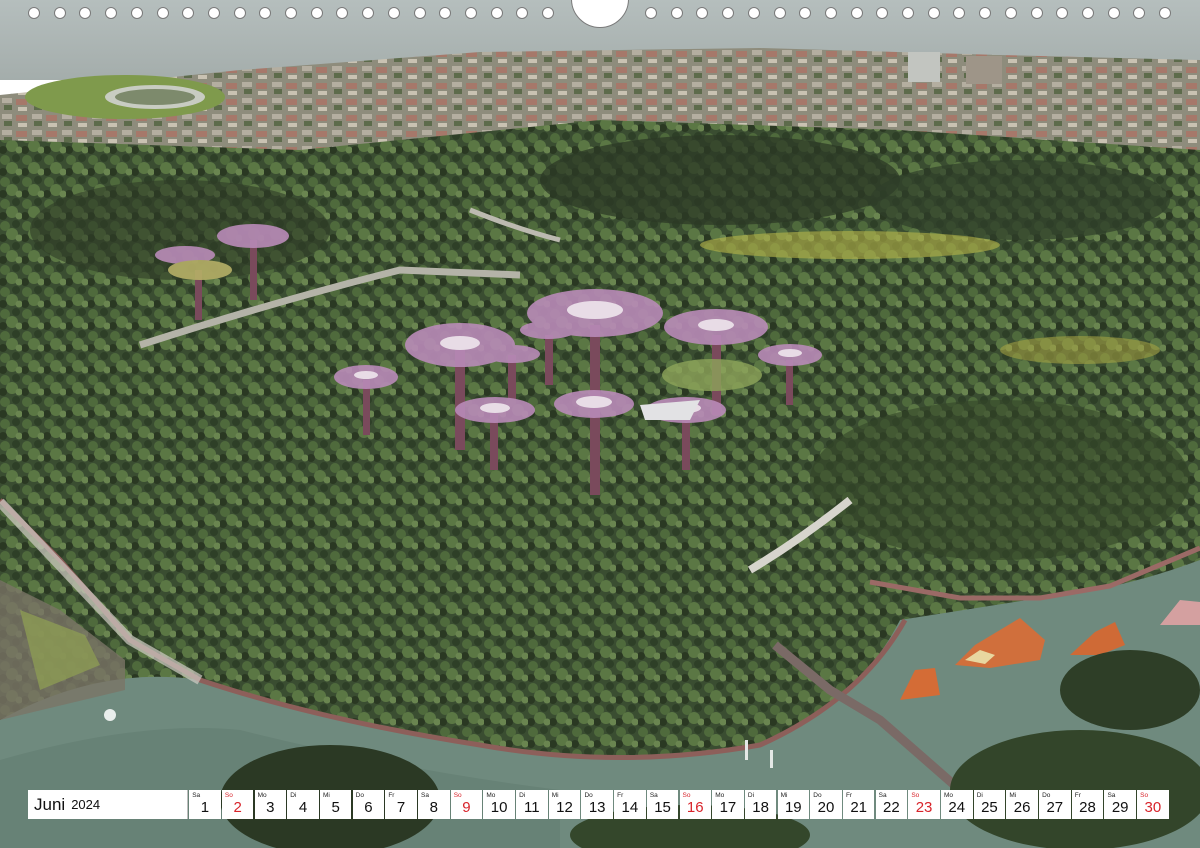  Describe the element at coordinates (957, 807) in the screenshot. I see `day-number: 24` at that location.